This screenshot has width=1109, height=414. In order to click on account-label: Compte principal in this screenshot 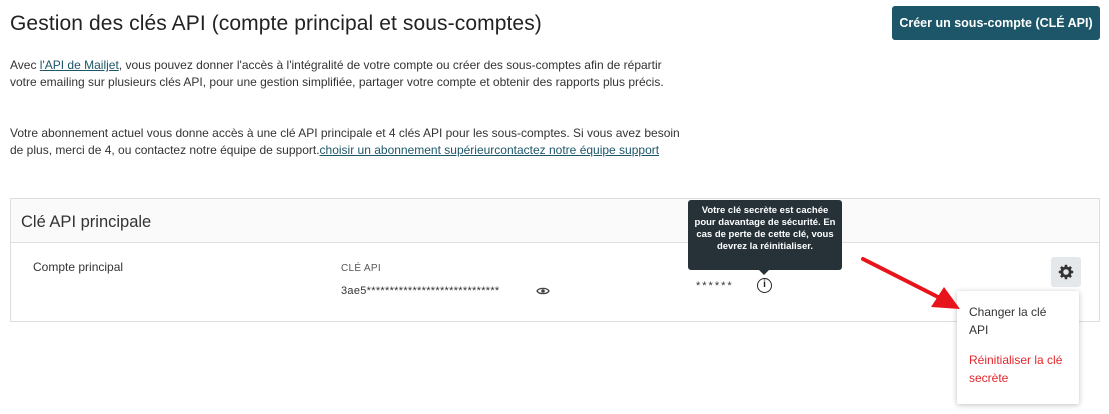, I will do `click(78, 267)`.